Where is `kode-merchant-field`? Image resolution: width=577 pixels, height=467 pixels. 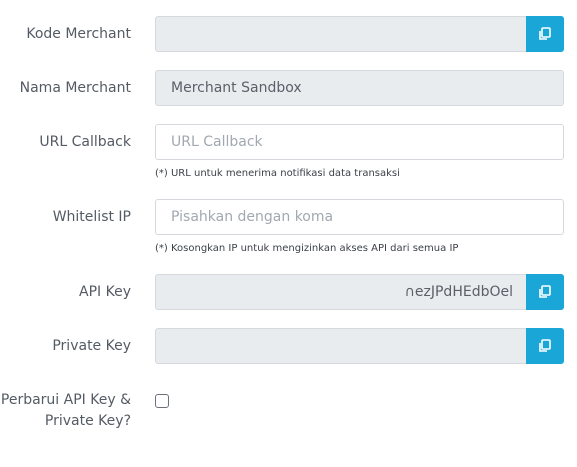 kode-merchant-field is located at coordinates (359, 34).